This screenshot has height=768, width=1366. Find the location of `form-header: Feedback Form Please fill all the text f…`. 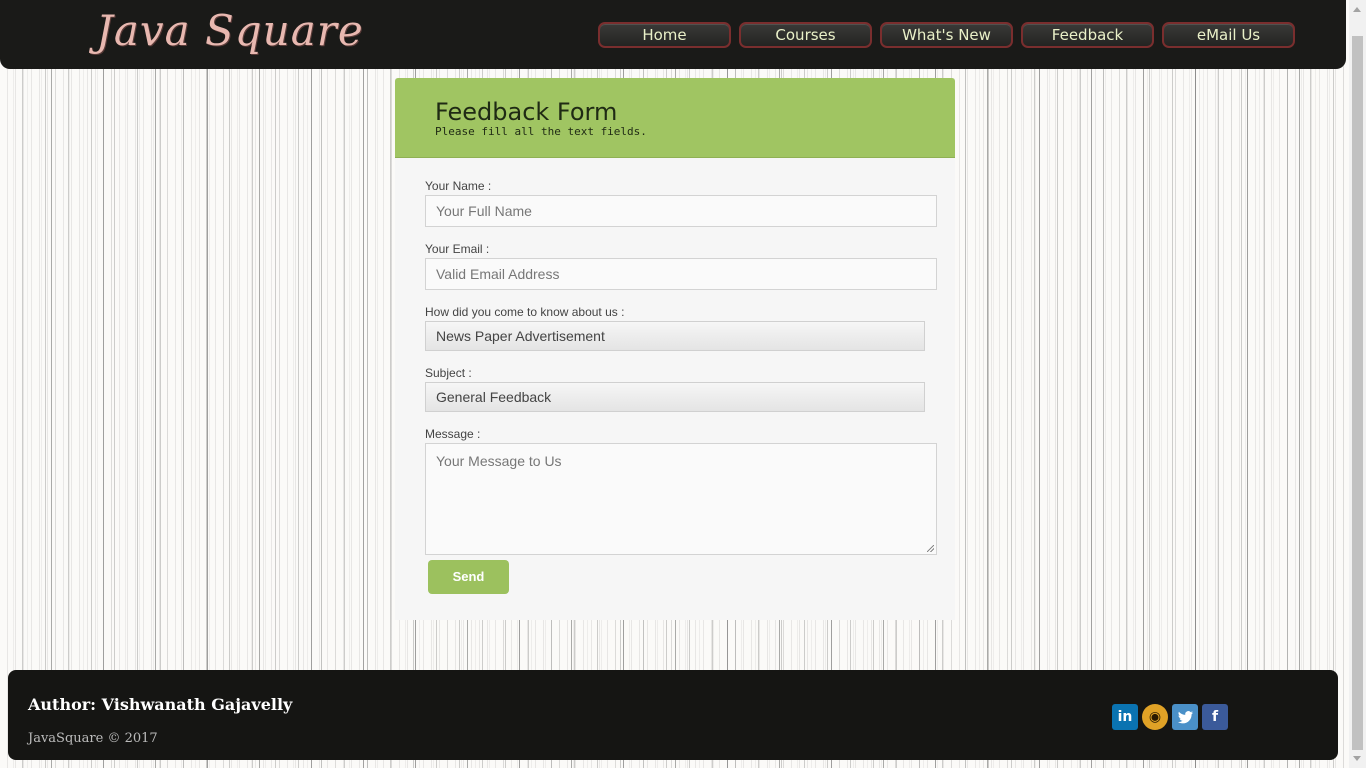

form-header: Feedback Form Please fill all the text f… is located at coordinates (675, 118).